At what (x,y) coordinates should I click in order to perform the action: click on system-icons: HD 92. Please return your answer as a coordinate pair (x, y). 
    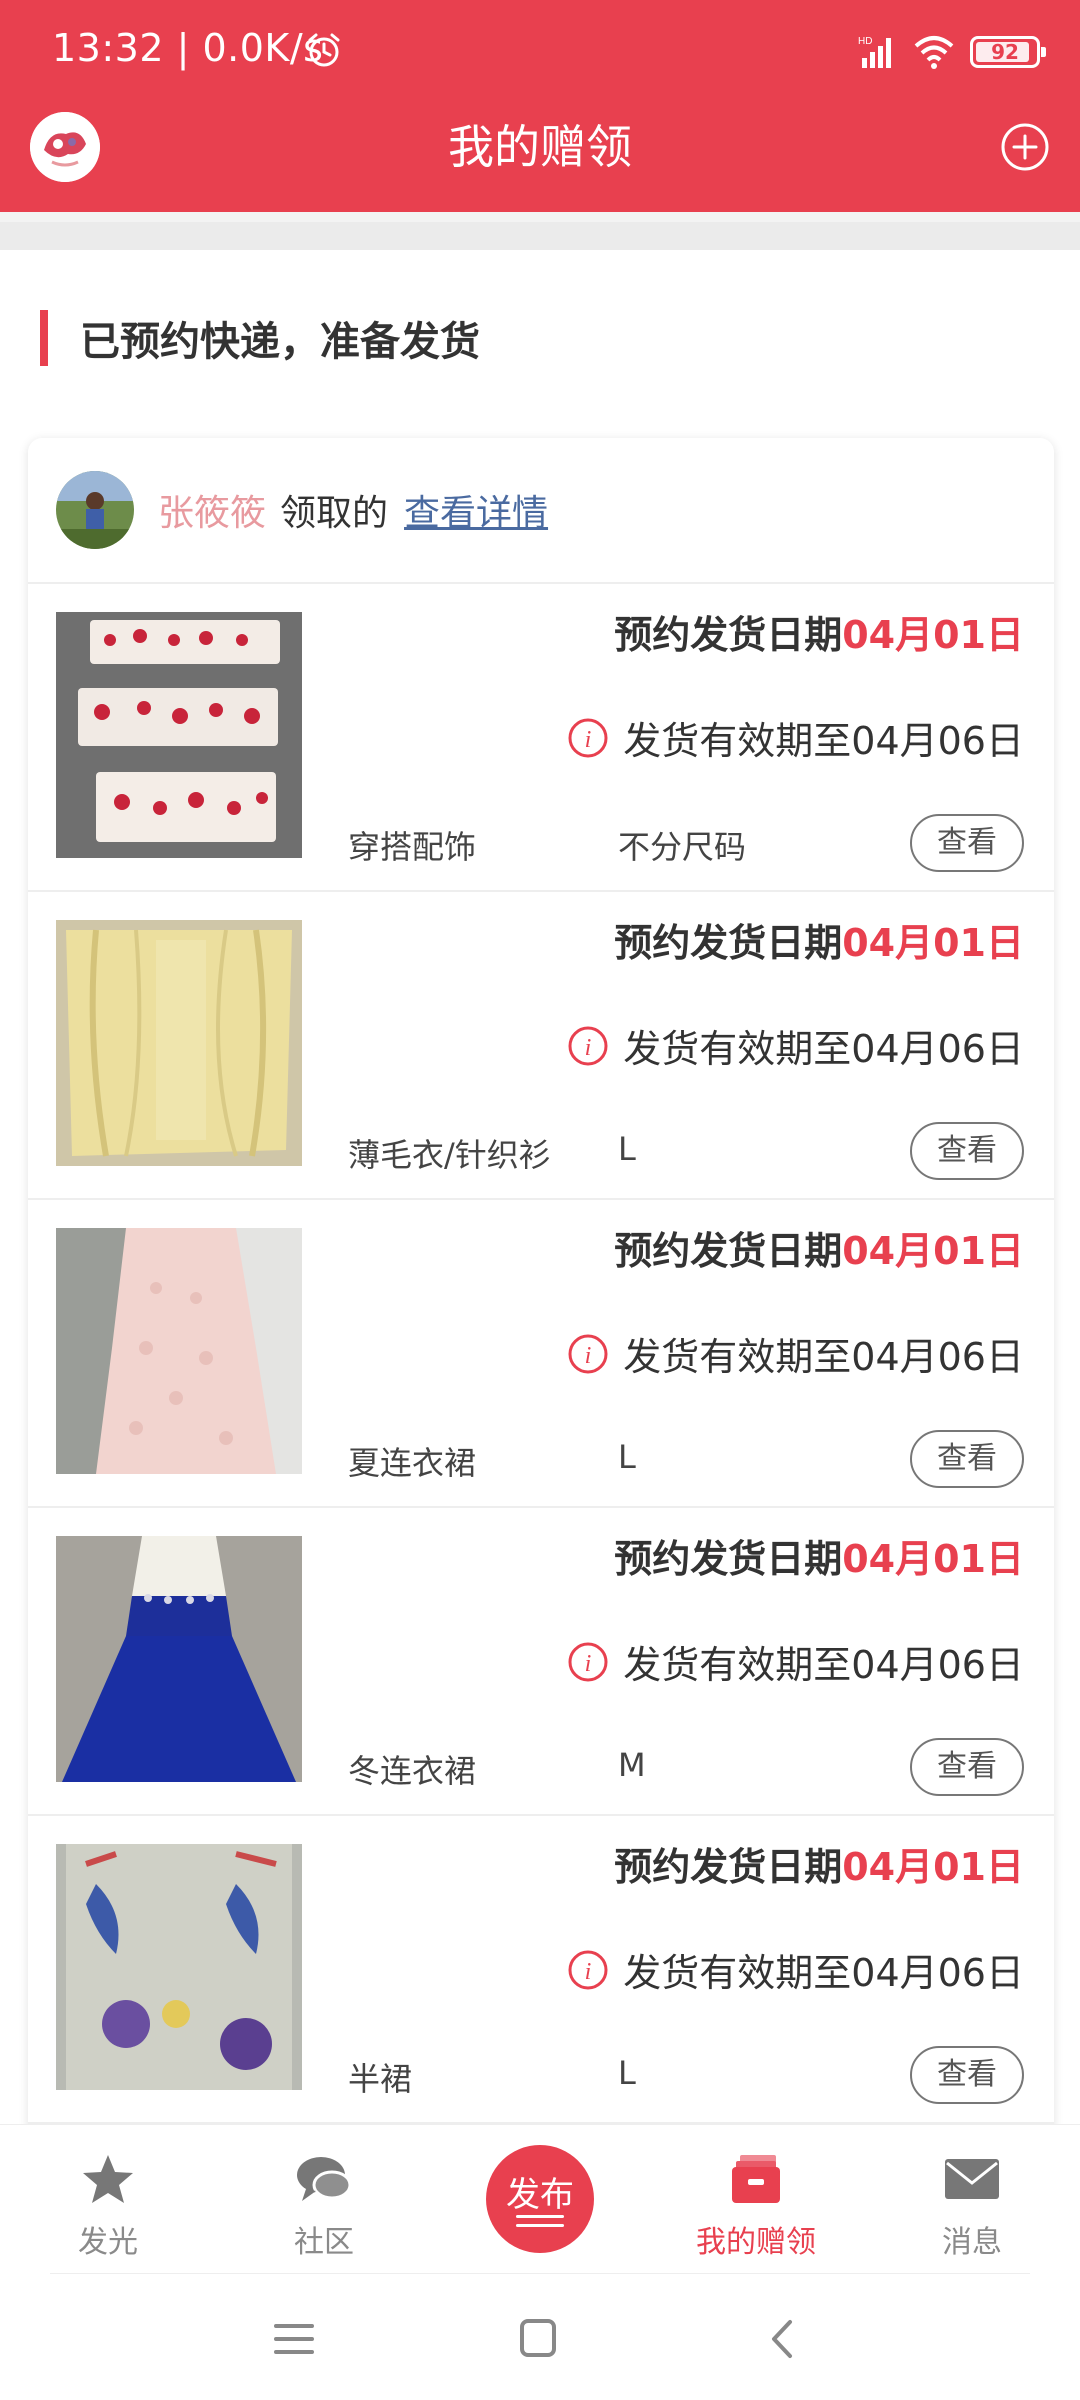
    Looking at the image, I should click on (952, 52).